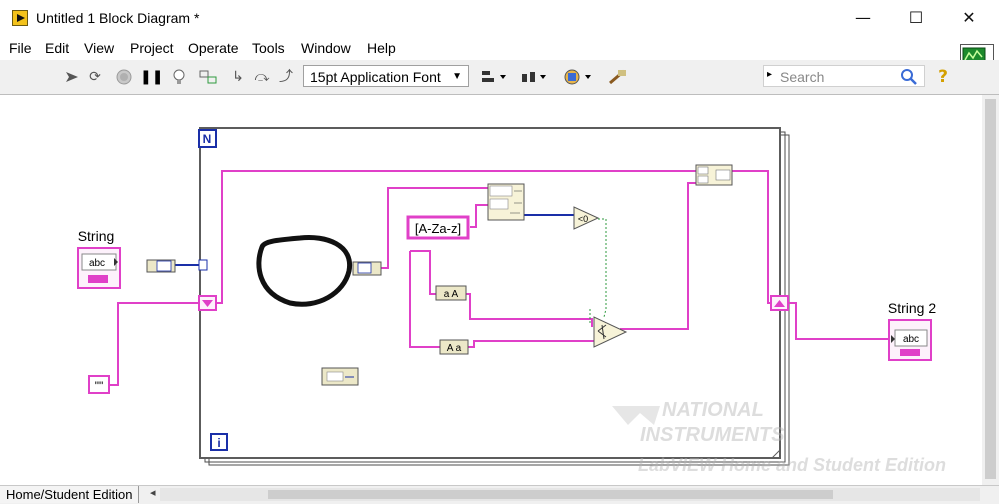 Image resolution: width=999 pixels, height=504 pixels. I want to click on iteration-terminal: i, so click(219, 442).